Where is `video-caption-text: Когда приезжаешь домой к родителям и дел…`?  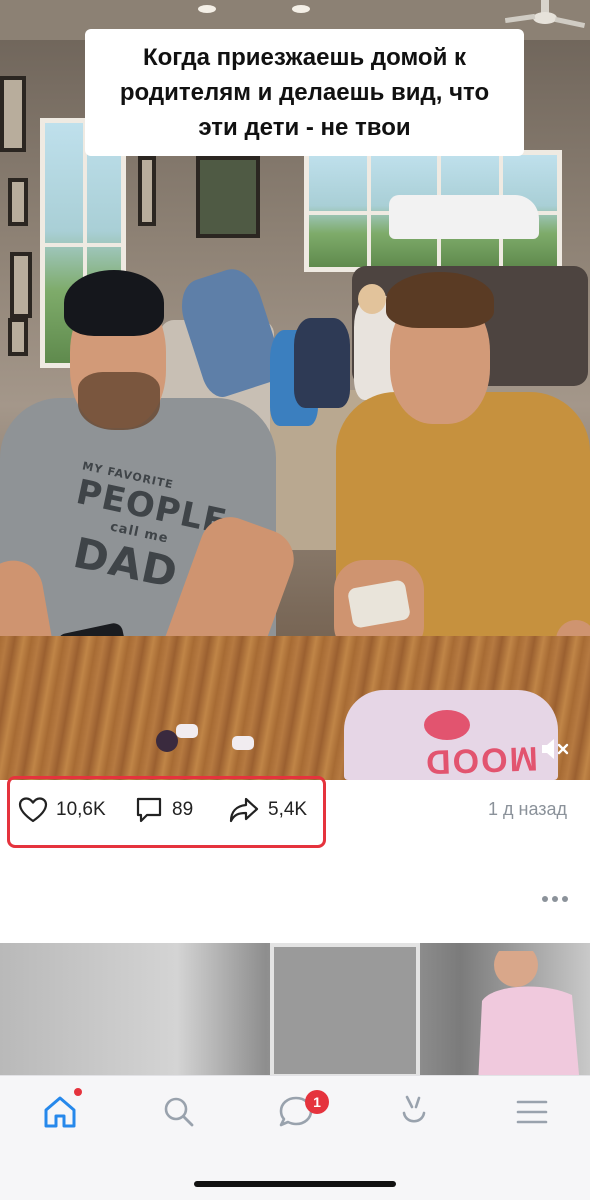
video-caption-text: Когда приезжаешь домой к родителям и дел… is located at coordinates (304, 92).